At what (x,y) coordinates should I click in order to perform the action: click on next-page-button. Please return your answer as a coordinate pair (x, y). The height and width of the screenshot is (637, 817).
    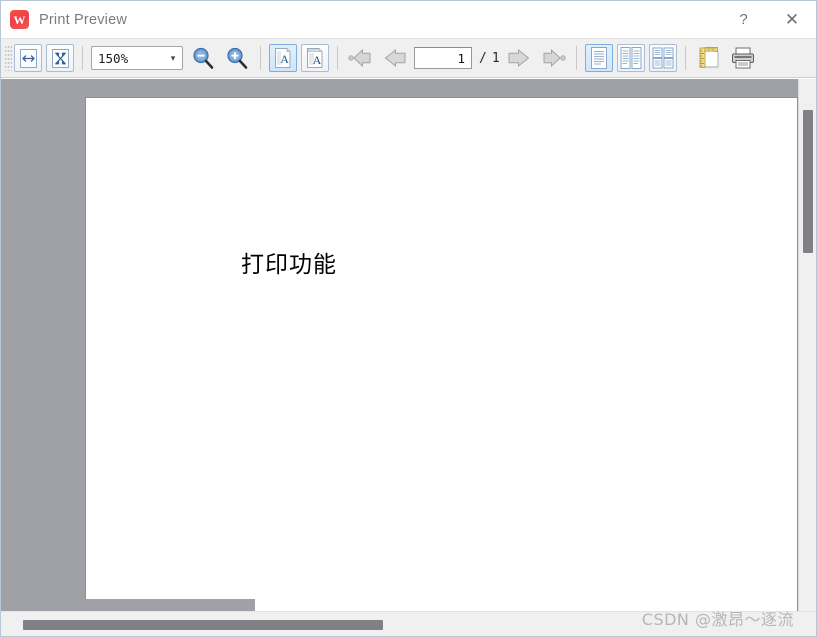
    Looking at the image, I should click on (519, 58).